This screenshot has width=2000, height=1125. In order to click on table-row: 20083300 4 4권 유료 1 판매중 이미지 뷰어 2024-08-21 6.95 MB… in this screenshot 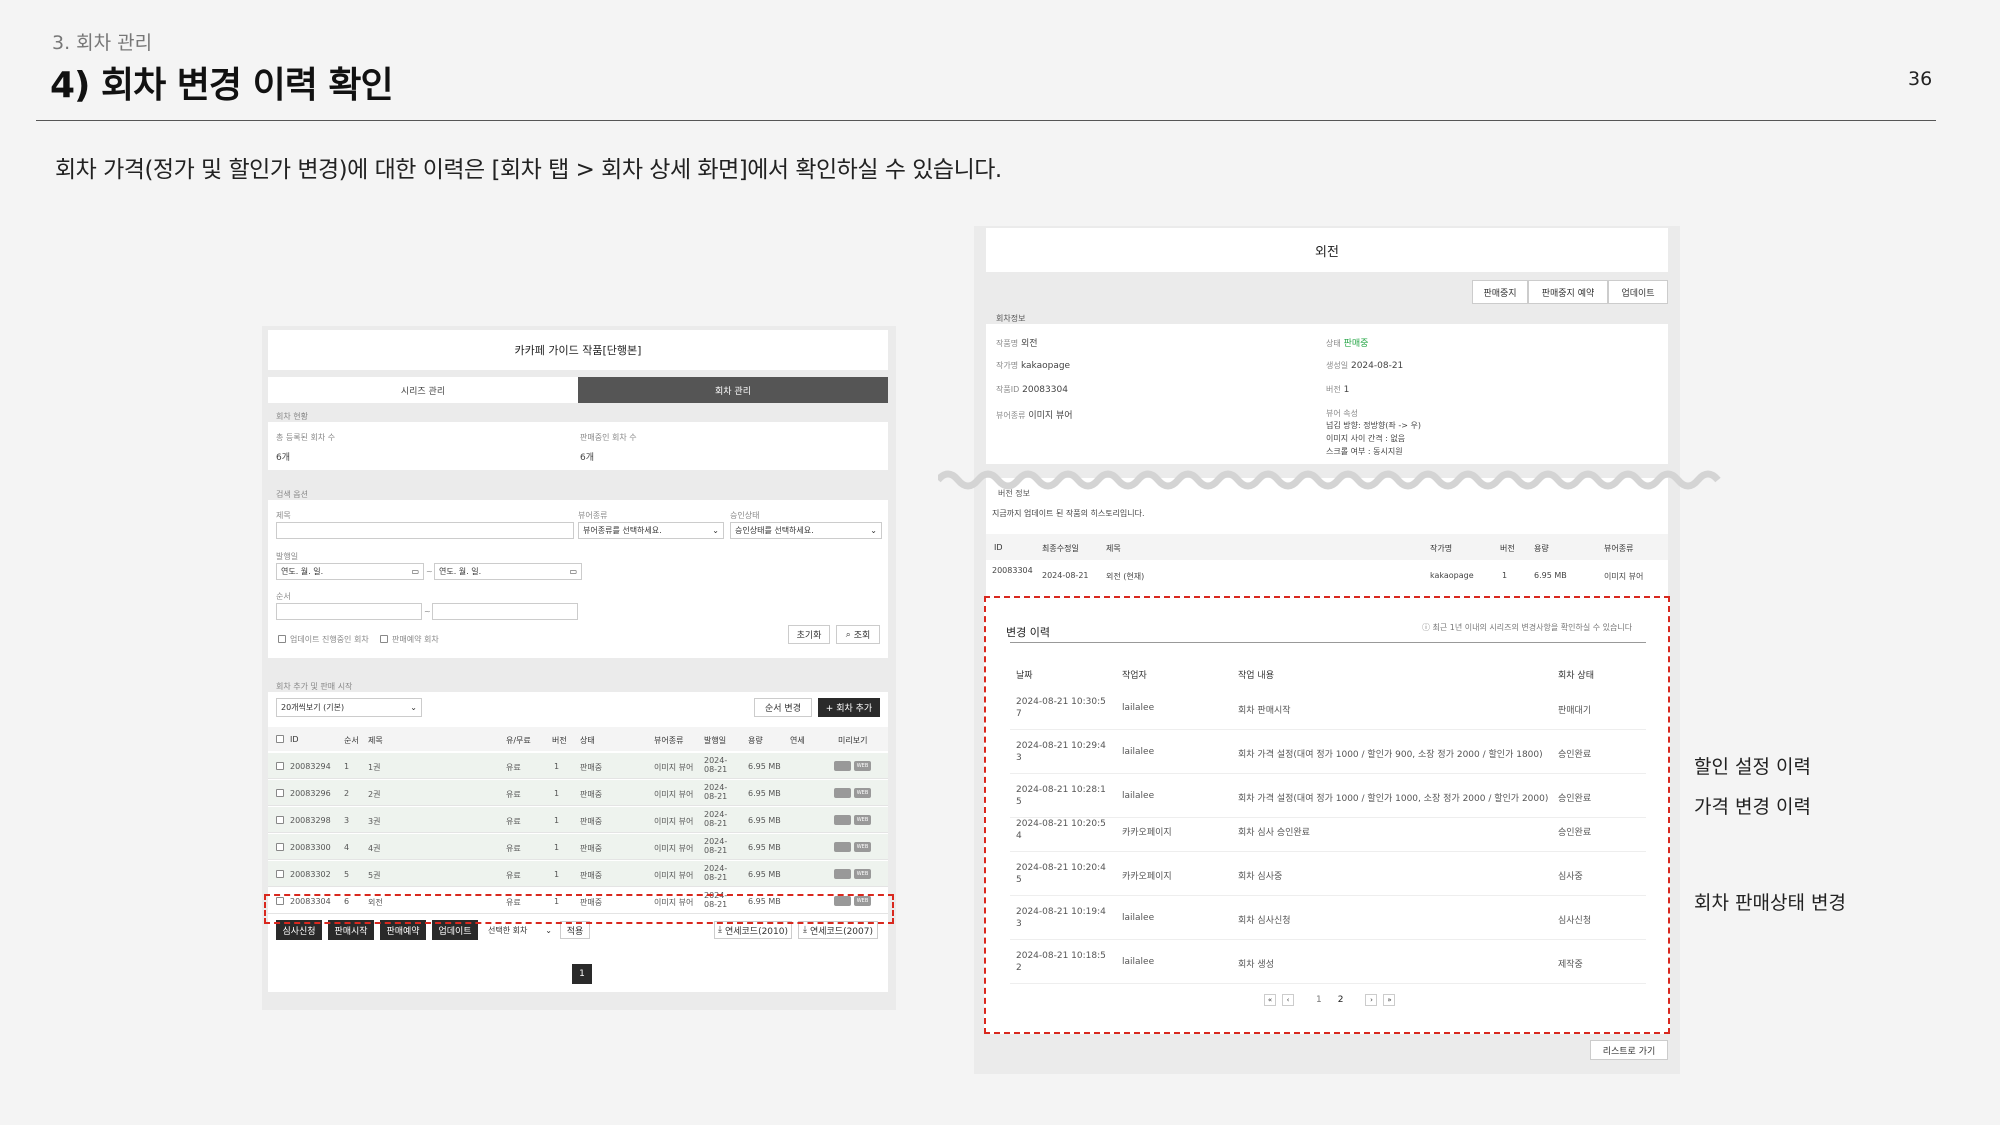, I will do `click(578, 847)`.